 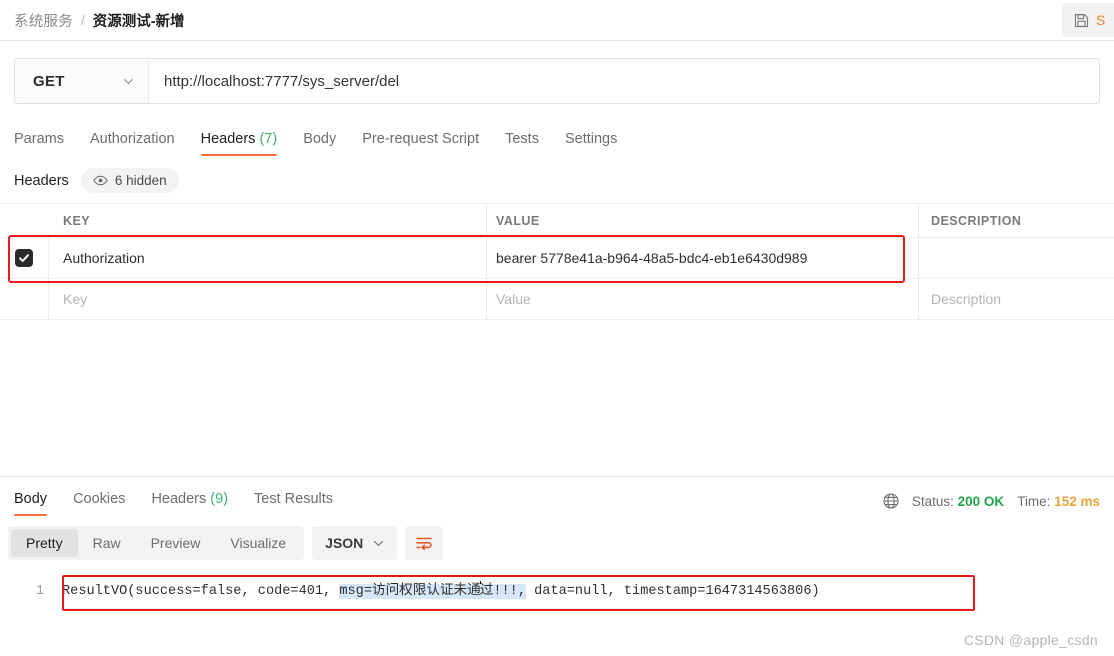 I want to click on floppy-save-icon, so click(x=1081, y=20).